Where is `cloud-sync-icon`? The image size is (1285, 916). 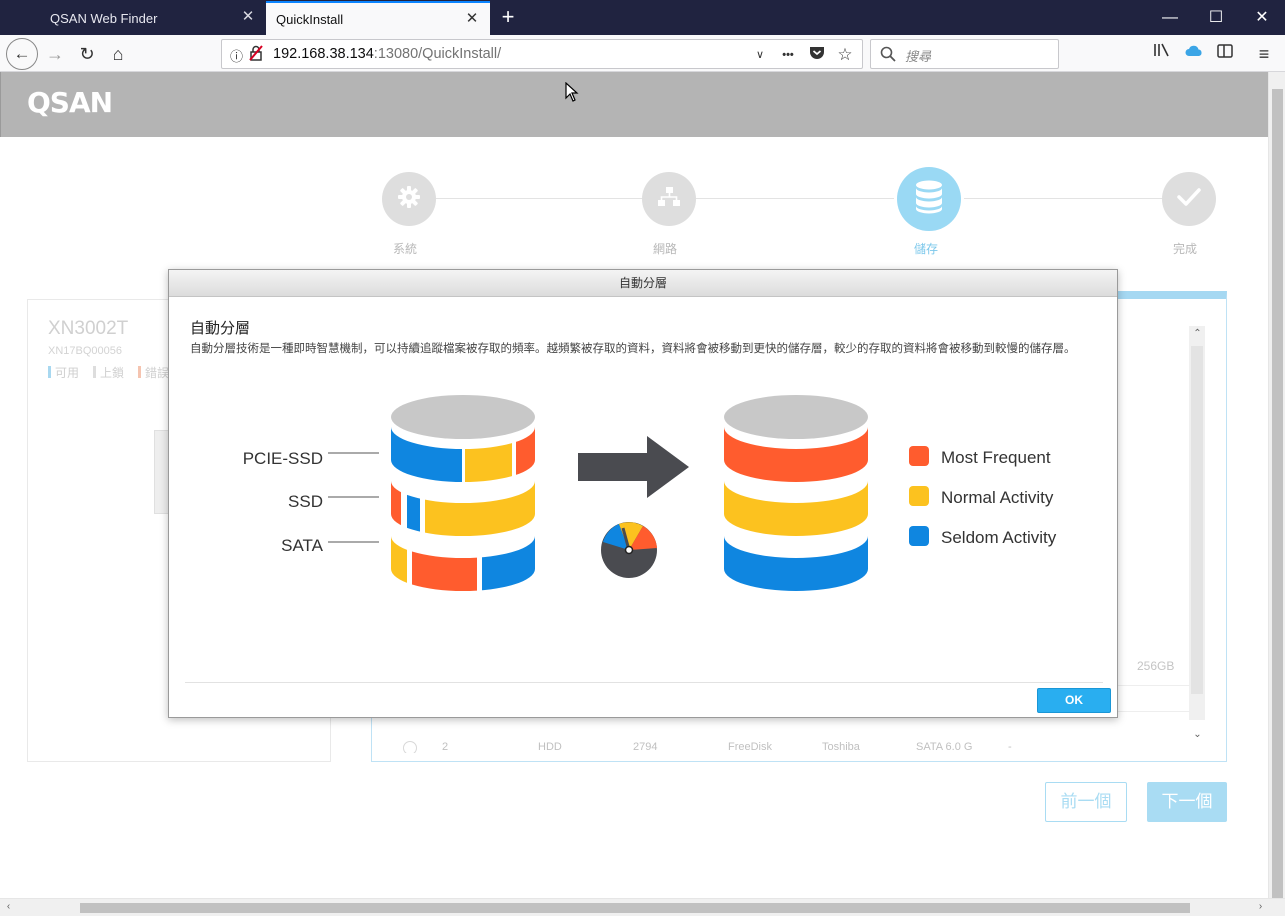
cloud-sync-icon is located at coordinates (1194, 54).